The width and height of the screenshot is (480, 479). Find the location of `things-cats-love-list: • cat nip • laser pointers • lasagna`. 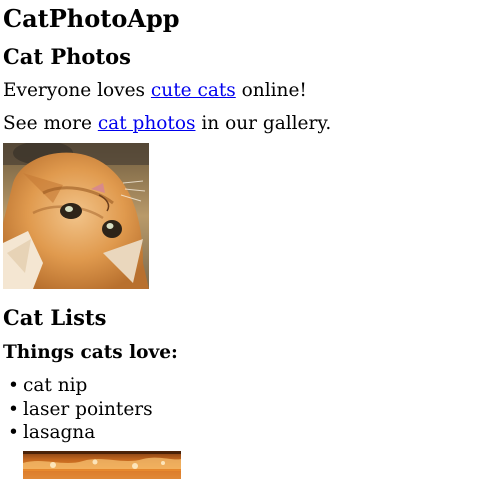

things-cats-love-list: • cat nip • laser pointers • lasagna is located at coordinates (78, 409).